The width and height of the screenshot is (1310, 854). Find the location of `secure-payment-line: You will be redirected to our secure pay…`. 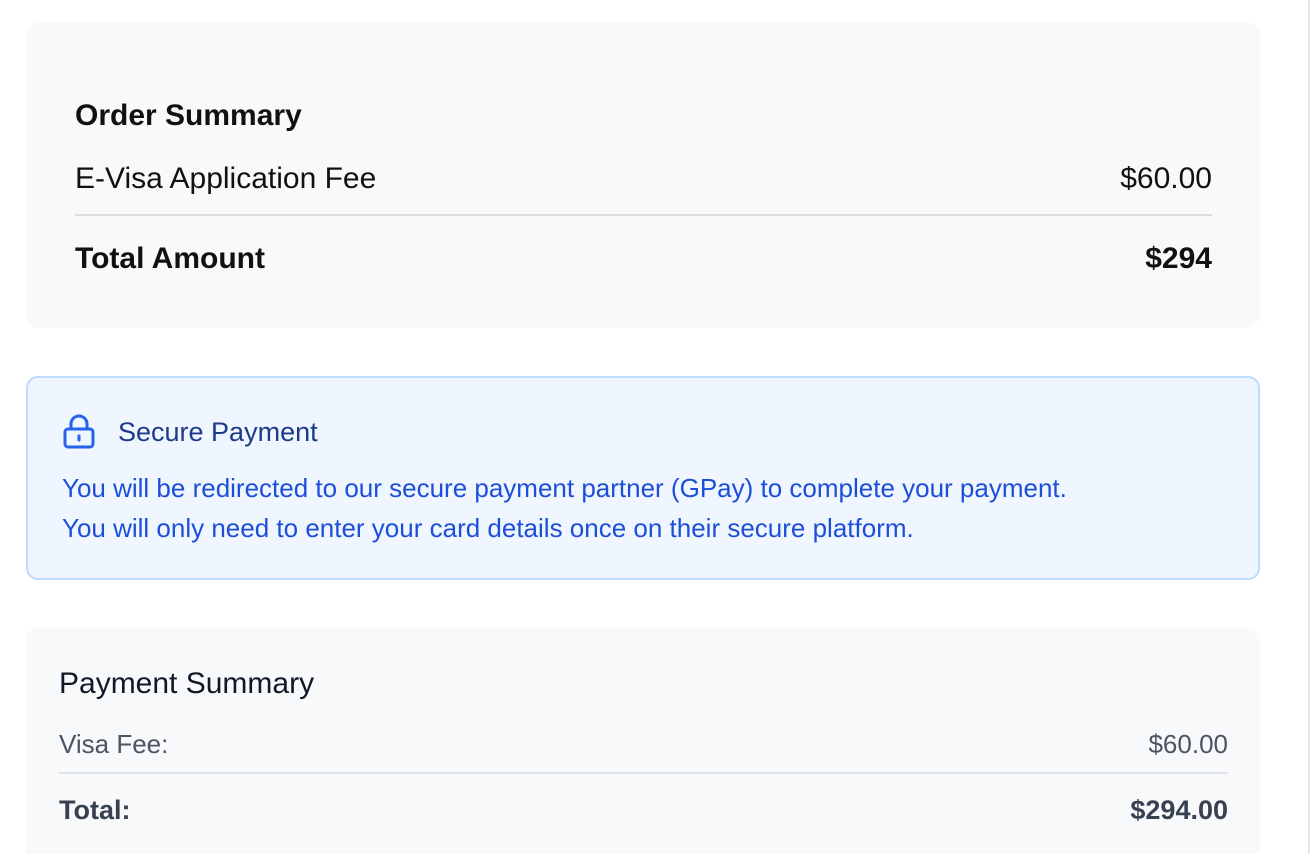

secure-payment-line: You will be redirected to our secure pay… is located at coordinates (564, 488).